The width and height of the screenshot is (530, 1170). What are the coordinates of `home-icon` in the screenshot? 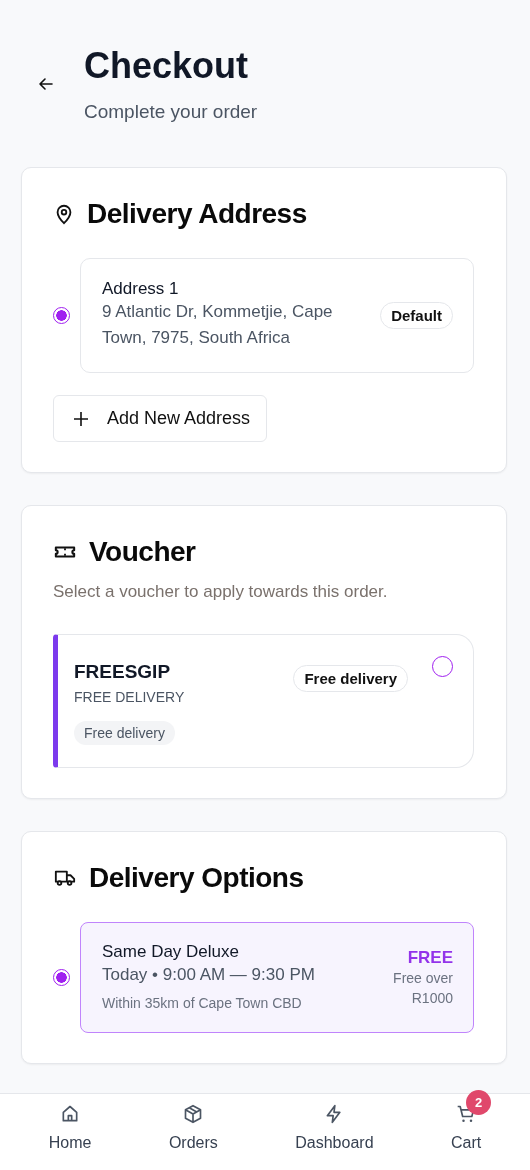 It's located at (70, 1114).